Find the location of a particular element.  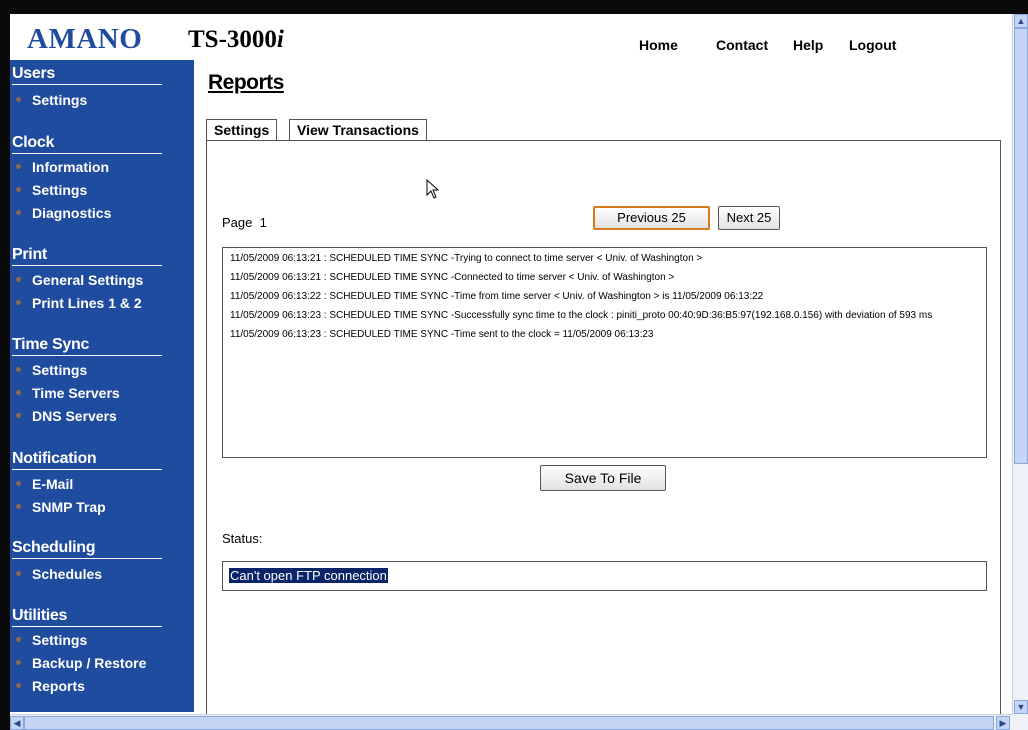

sidebar-item-schedules: Schedules is located at coordinates (59, 574).